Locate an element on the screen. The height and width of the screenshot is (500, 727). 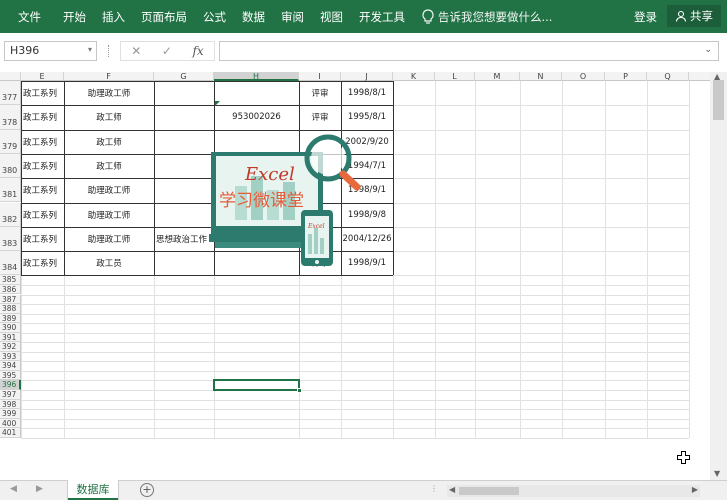
error-indicator-icon is located at coordinates (217, 104).